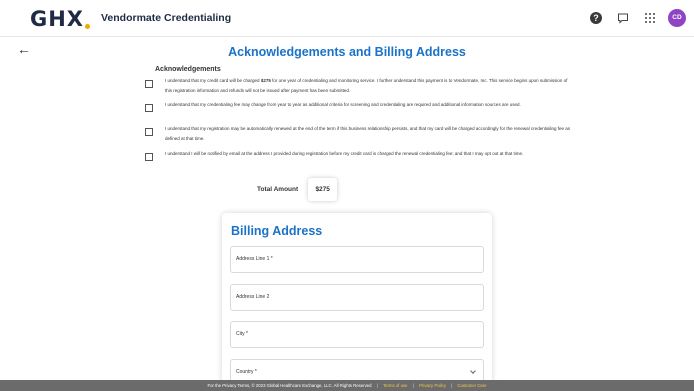  I want to click on app-title: Vendormate Credentialing, so click(166, 18).